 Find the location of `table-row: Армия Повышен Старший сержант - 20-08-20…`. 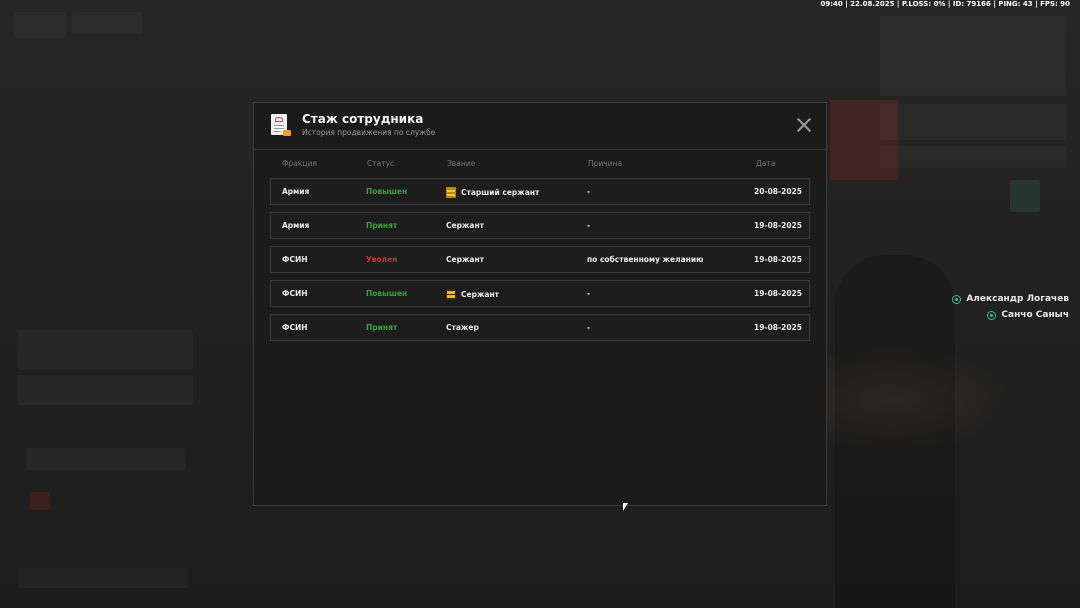

table-row: Армия Повышен Старший сержант - 20-08-20… is located at coordinates (540, 191).